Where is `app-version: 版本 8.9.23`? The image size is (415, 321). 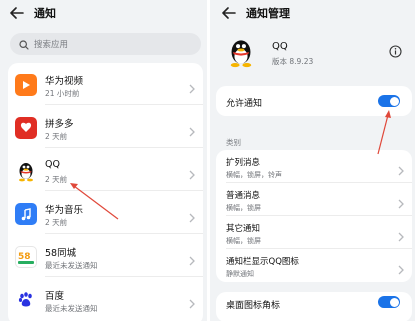
app-version: 版本 8.9.23 is located at coordinates (293, 61).